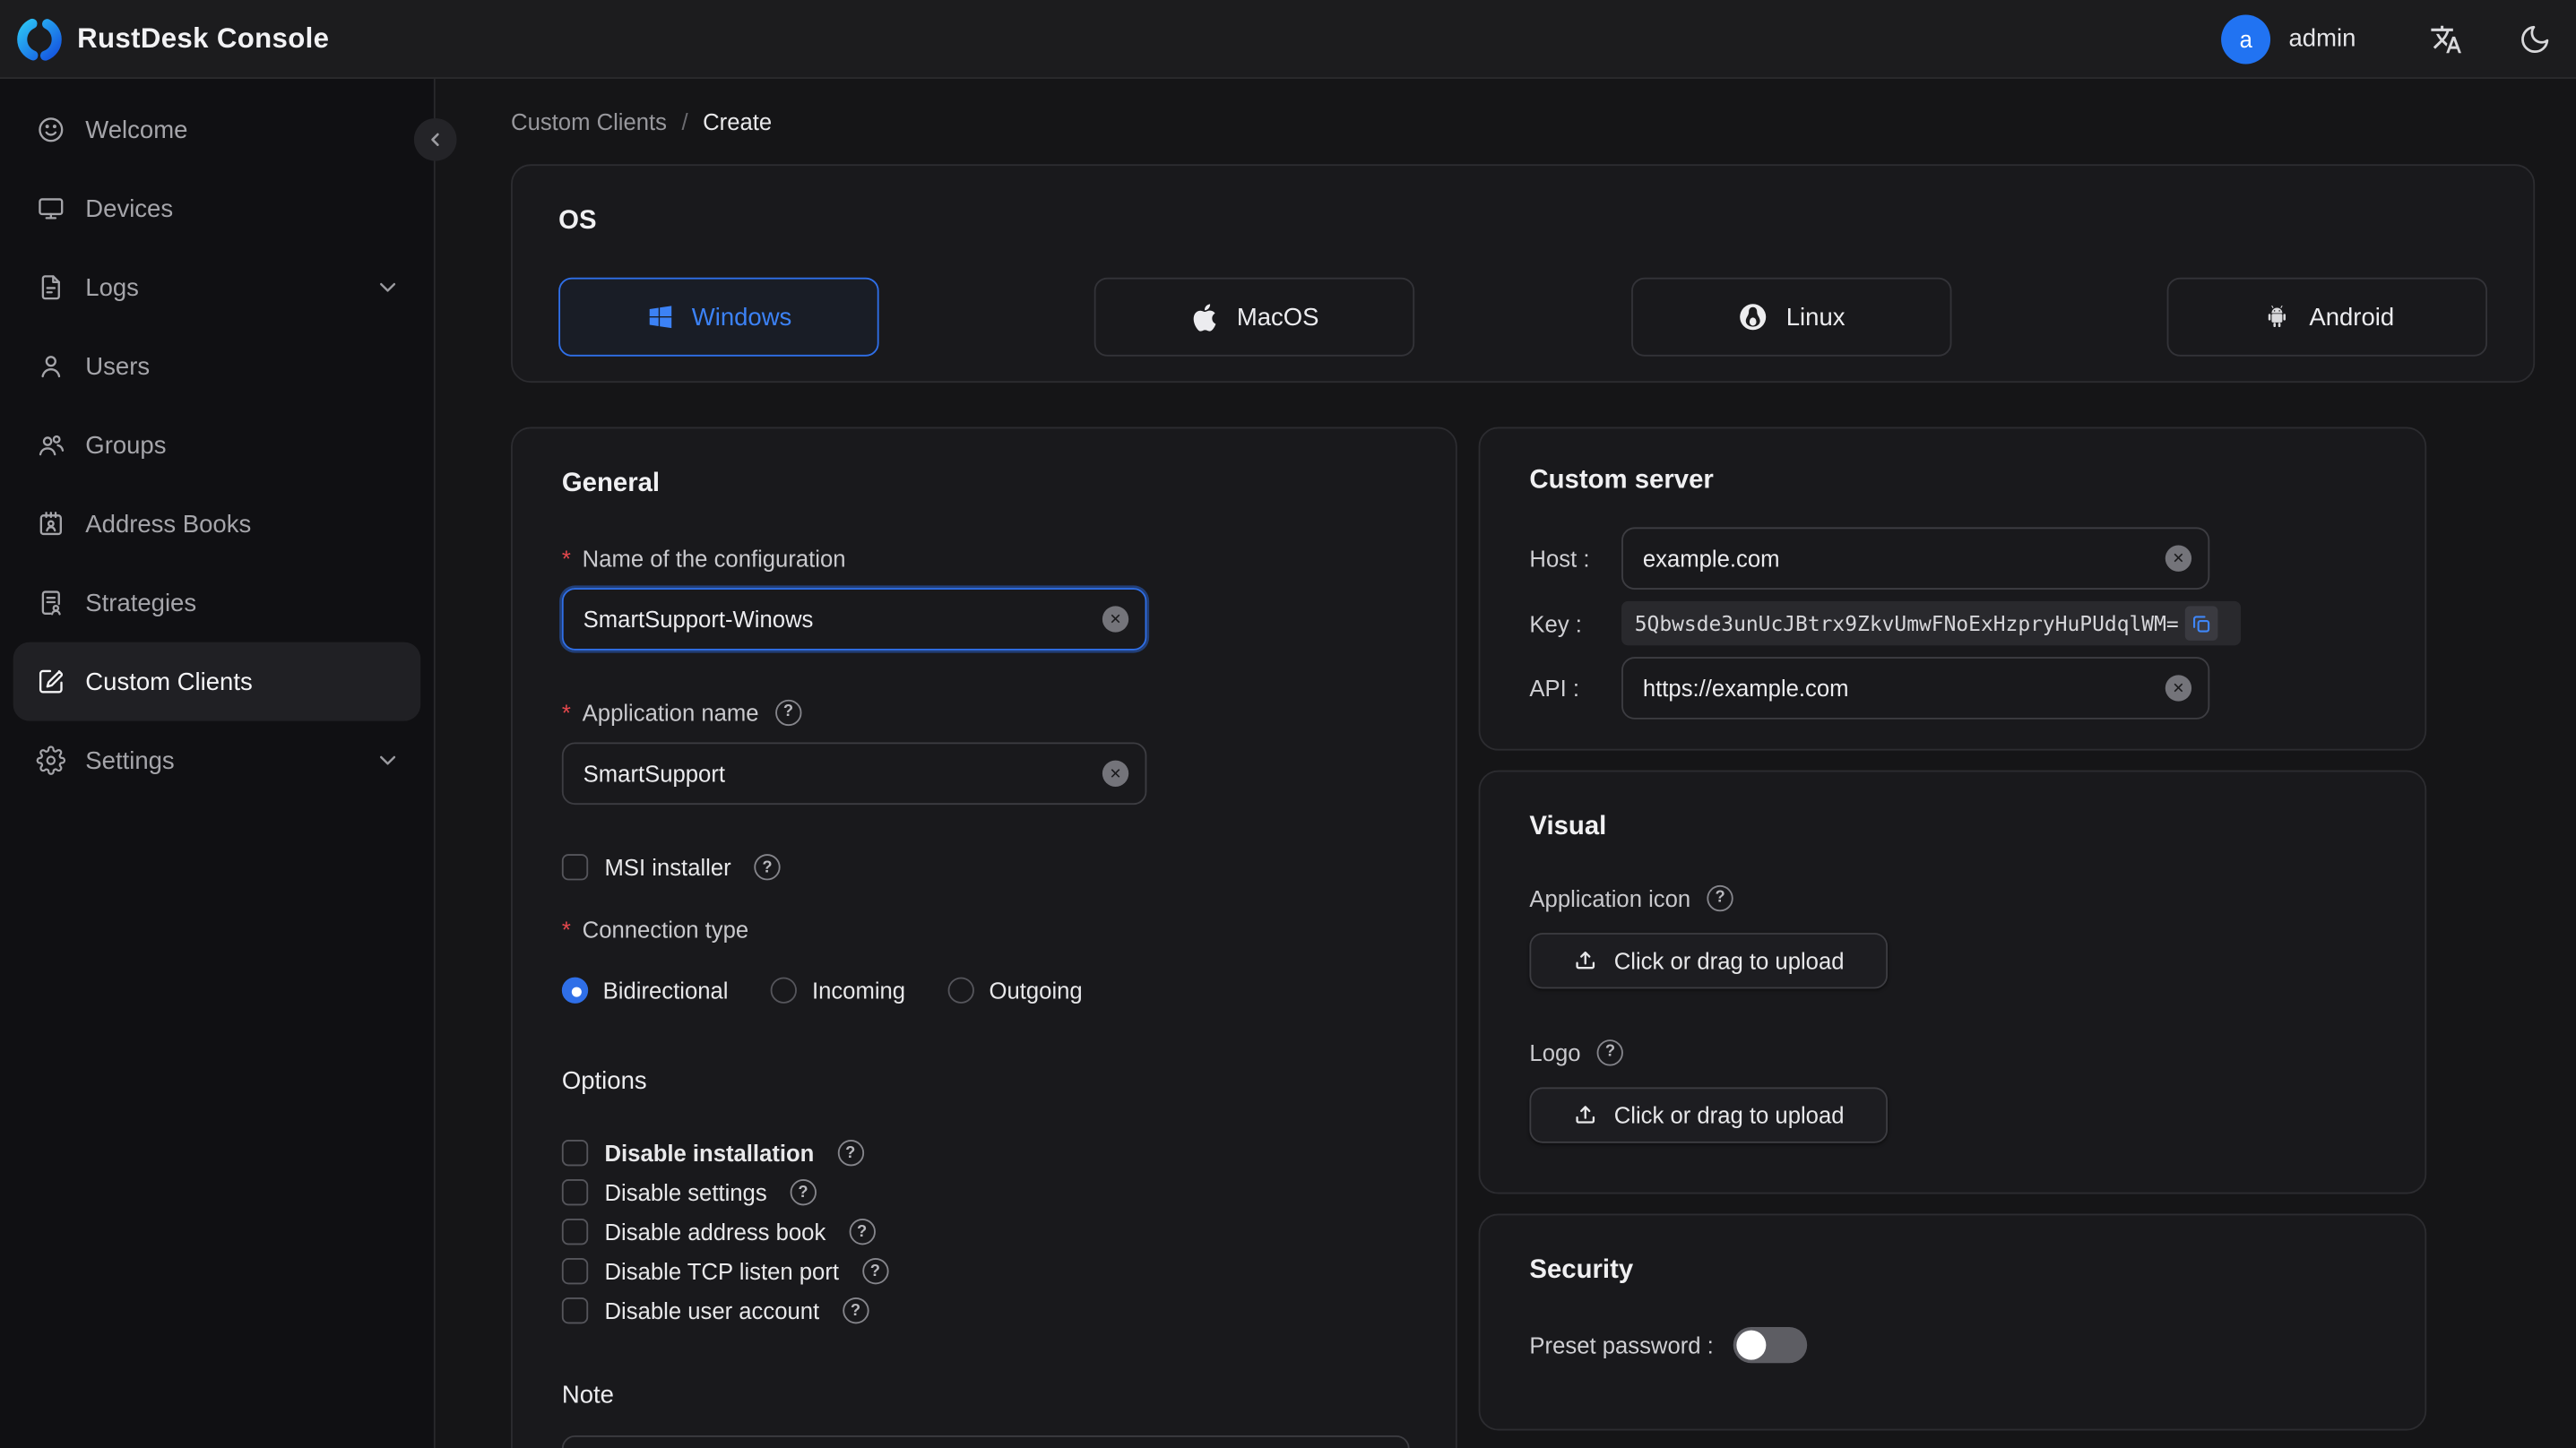 The image size is (2576, 1448). I want to click on breadcrumb-parent: Custom Clients, so click(589, 121).